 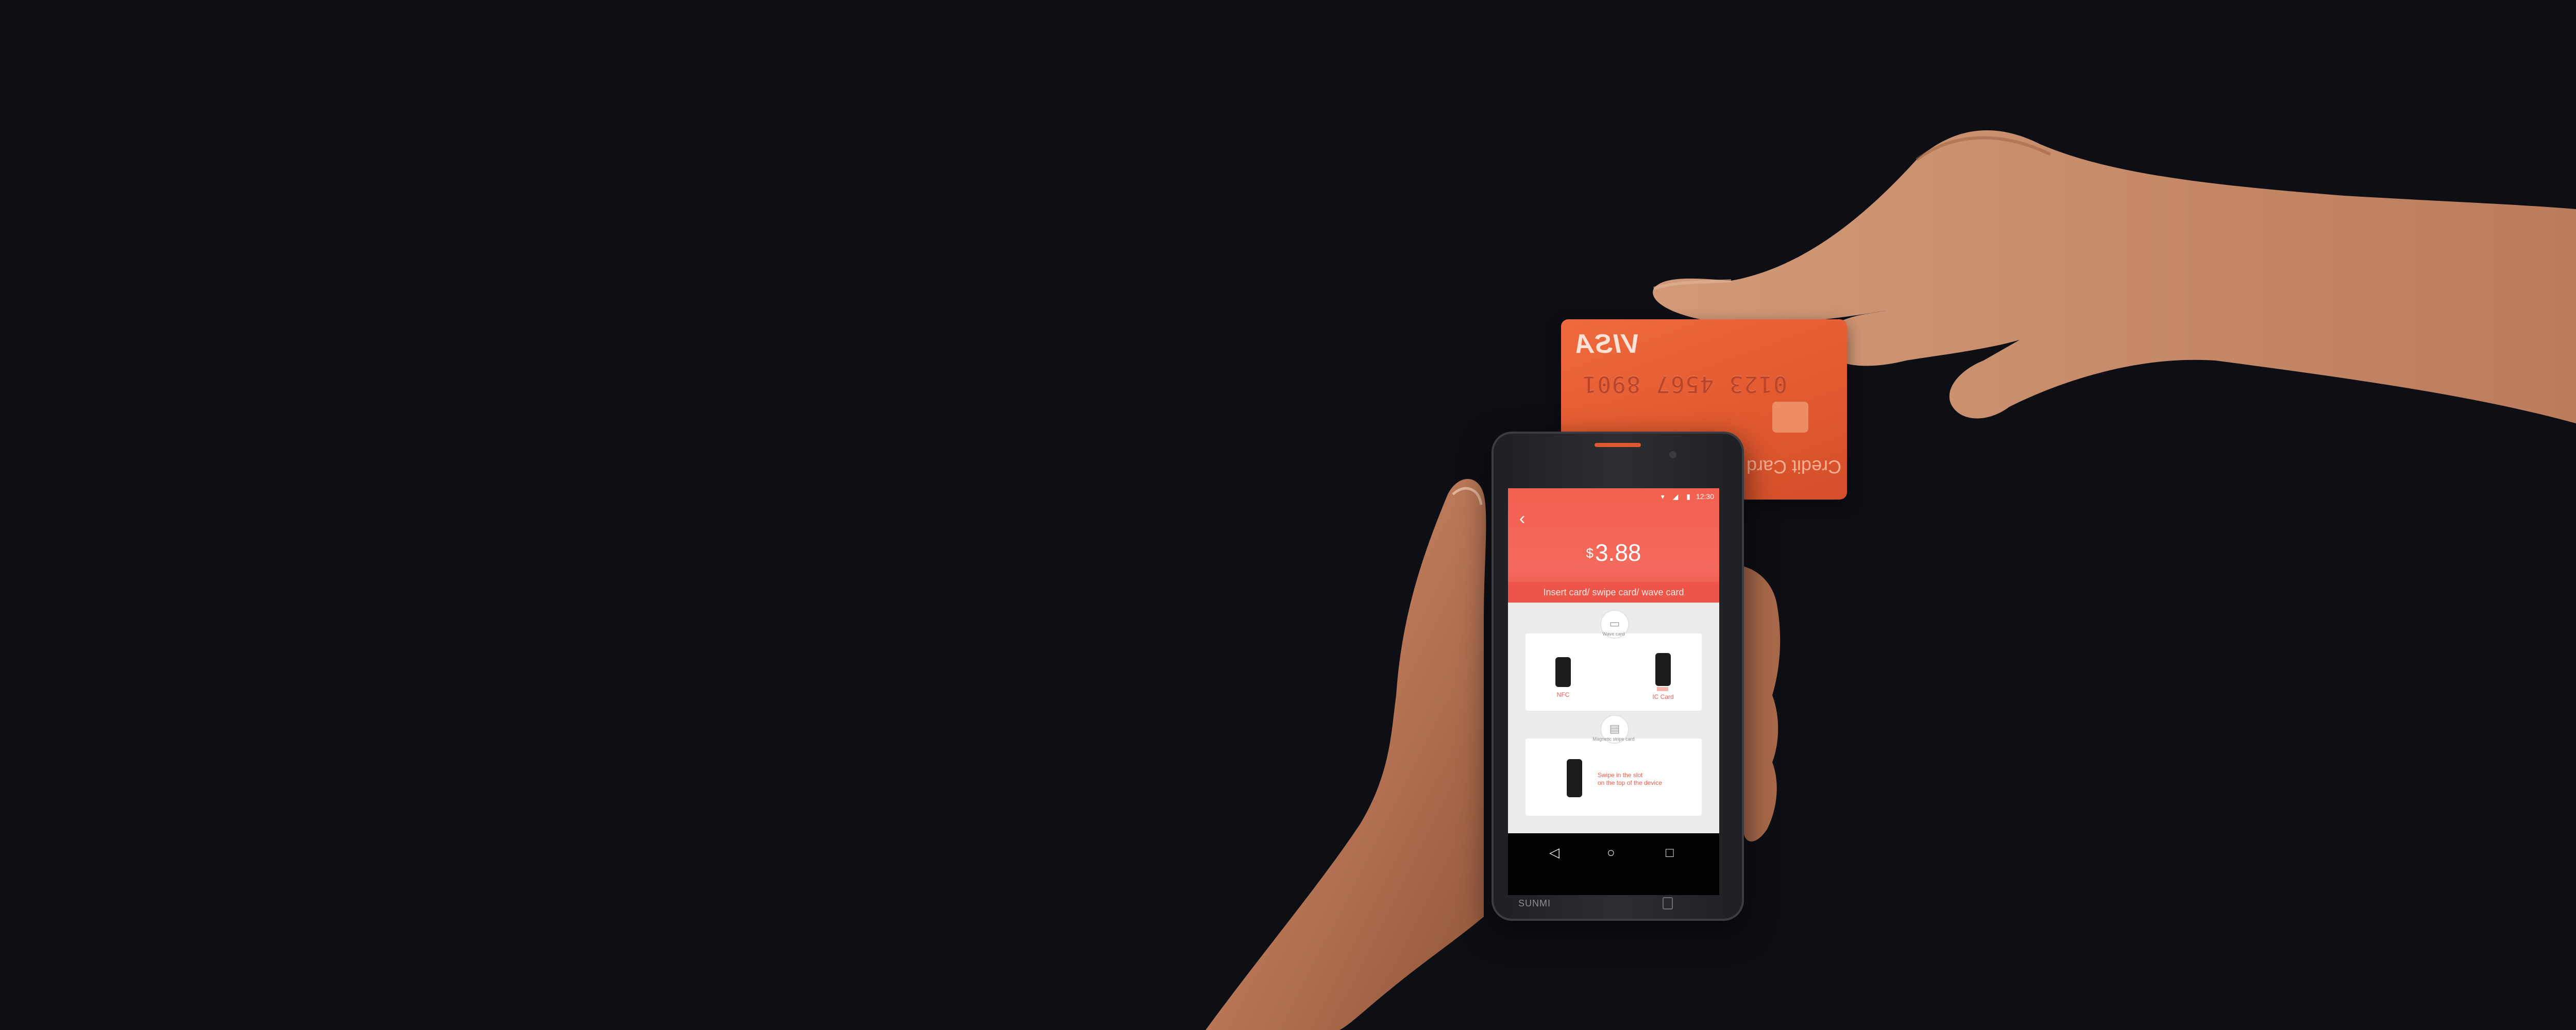 I want to click on amount-value: 3.88, so click(x=1618, y=552).